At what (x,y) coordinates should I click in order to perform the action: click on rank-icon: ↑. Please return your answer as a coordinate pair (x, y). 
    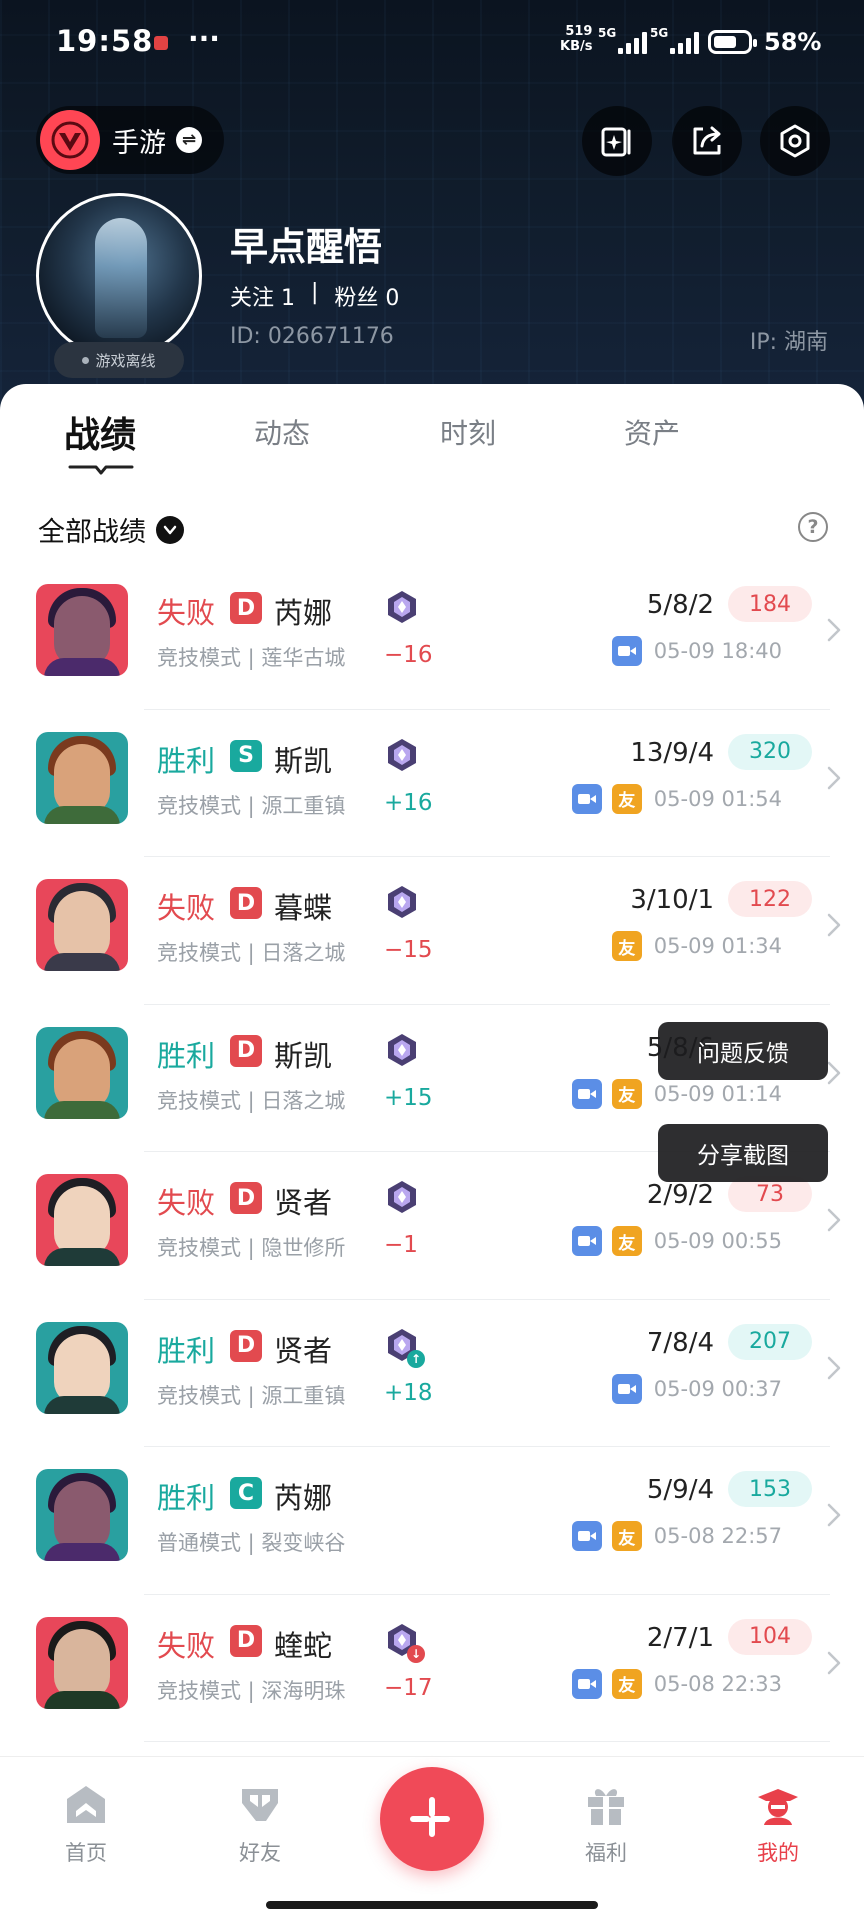
    Looking at the image, I should click on (405, 1348).